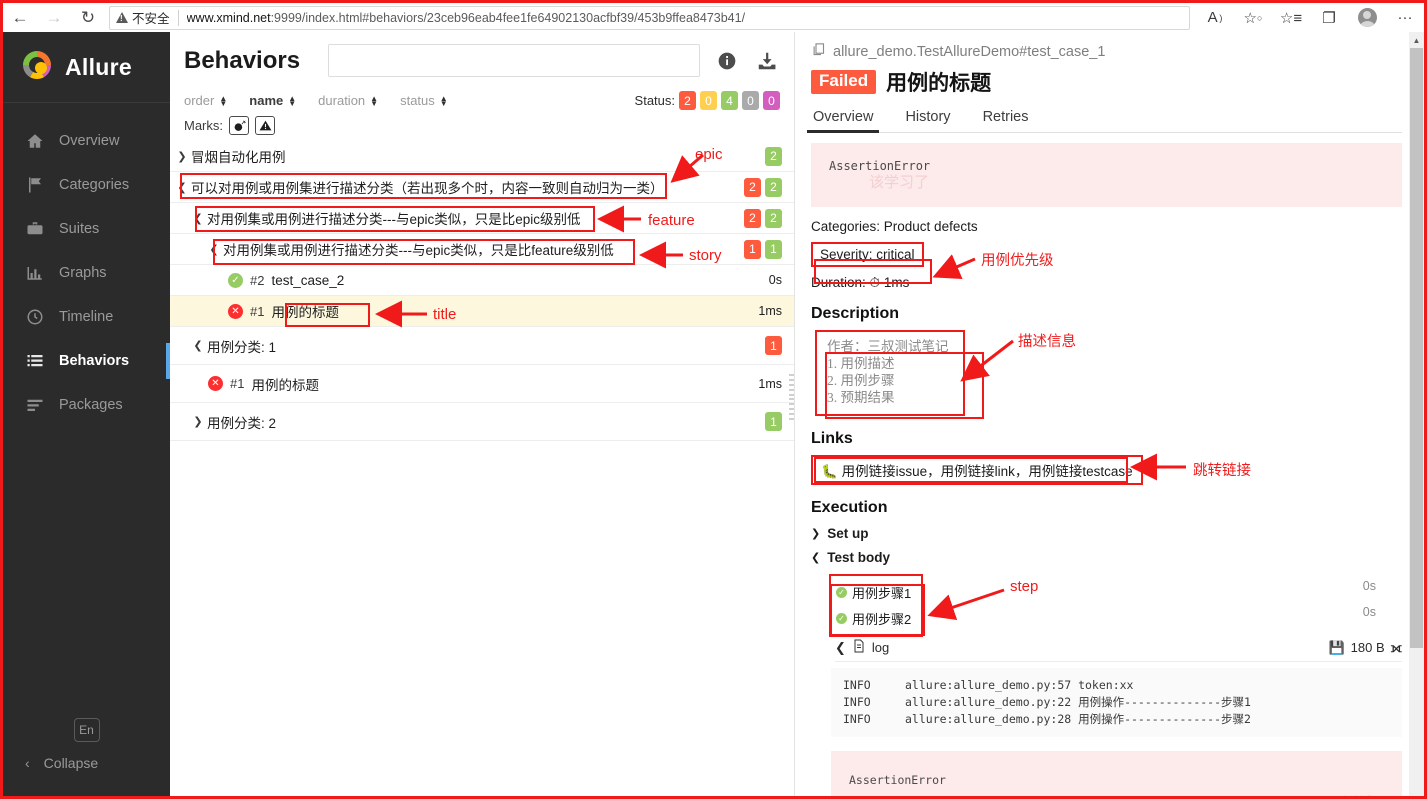 The width and height of the screenshot is (1427, 799). What do you see at coordinates (482, 384) in the screenshot?
I see `tree-row-test: ✕ #1 用例的标题 1ms` at bounding box center [482, 384].